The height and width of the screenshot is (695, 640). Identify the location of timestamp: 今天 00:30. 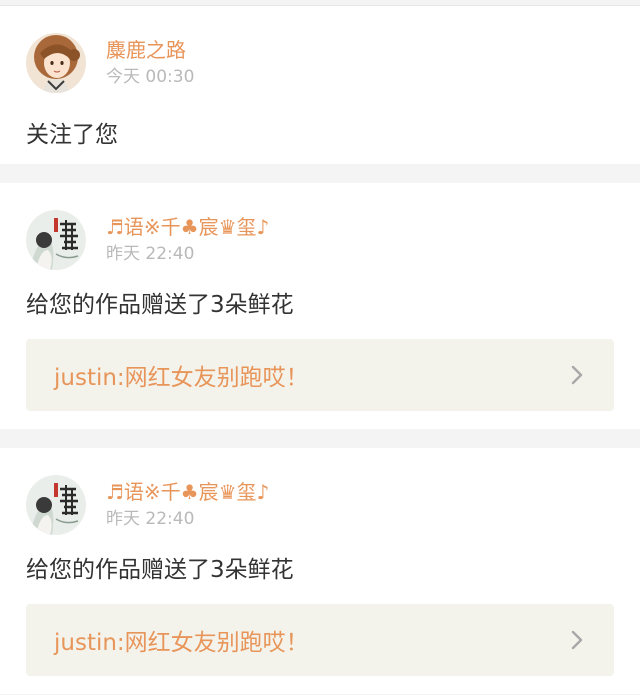
(150, 77).